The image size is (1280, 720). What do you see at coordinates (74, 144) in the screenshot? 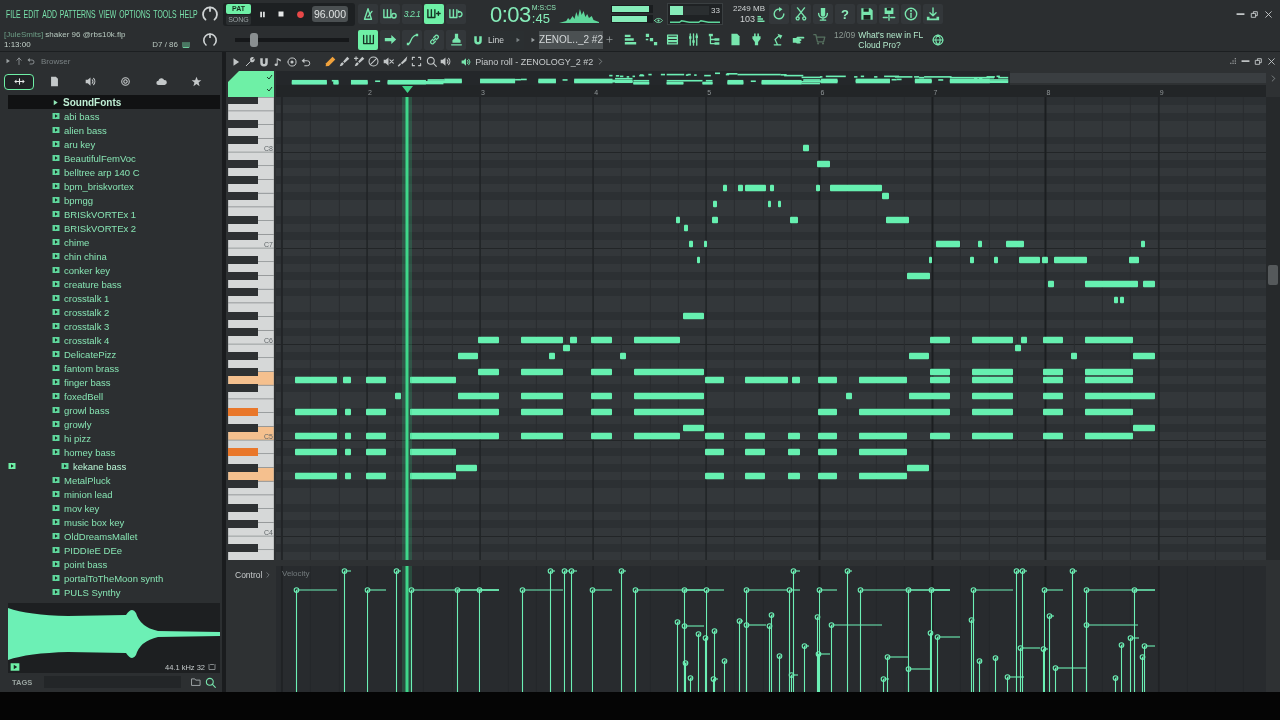
I see `browser-item: aru key` at bounding box center [74, 144].